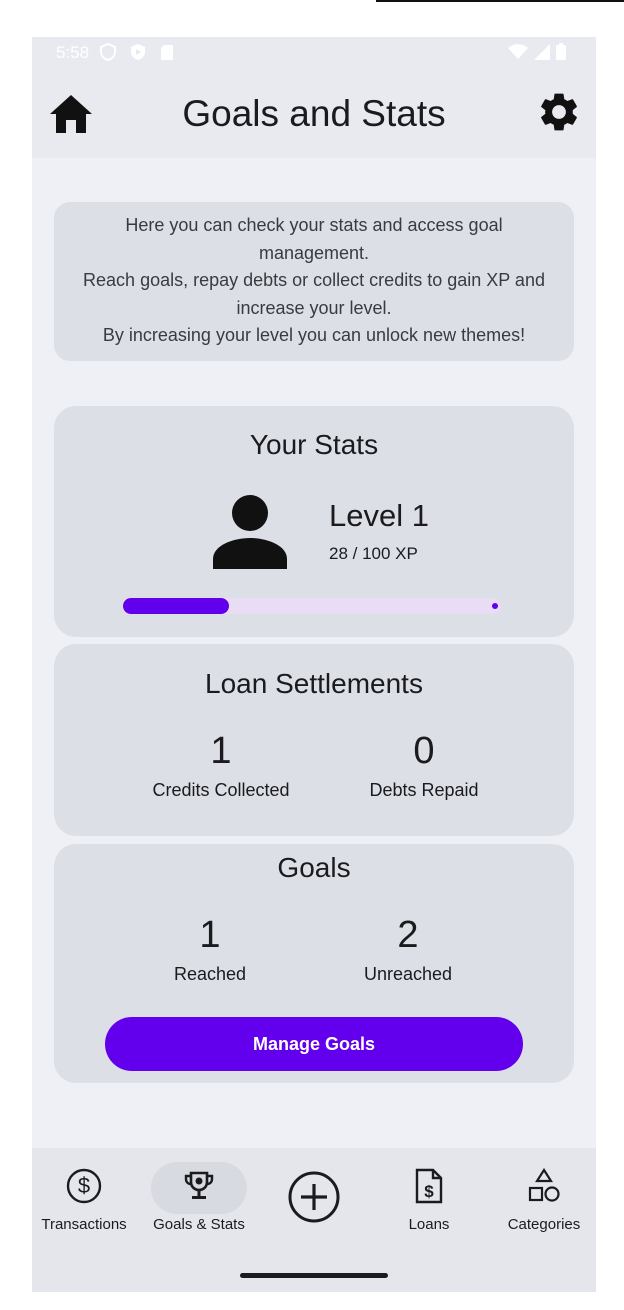 Image resolution: width=624 pixels, height=1310 pixels. I want to click on nav-item-transactions: $ Transactions, so click(85, 1197).